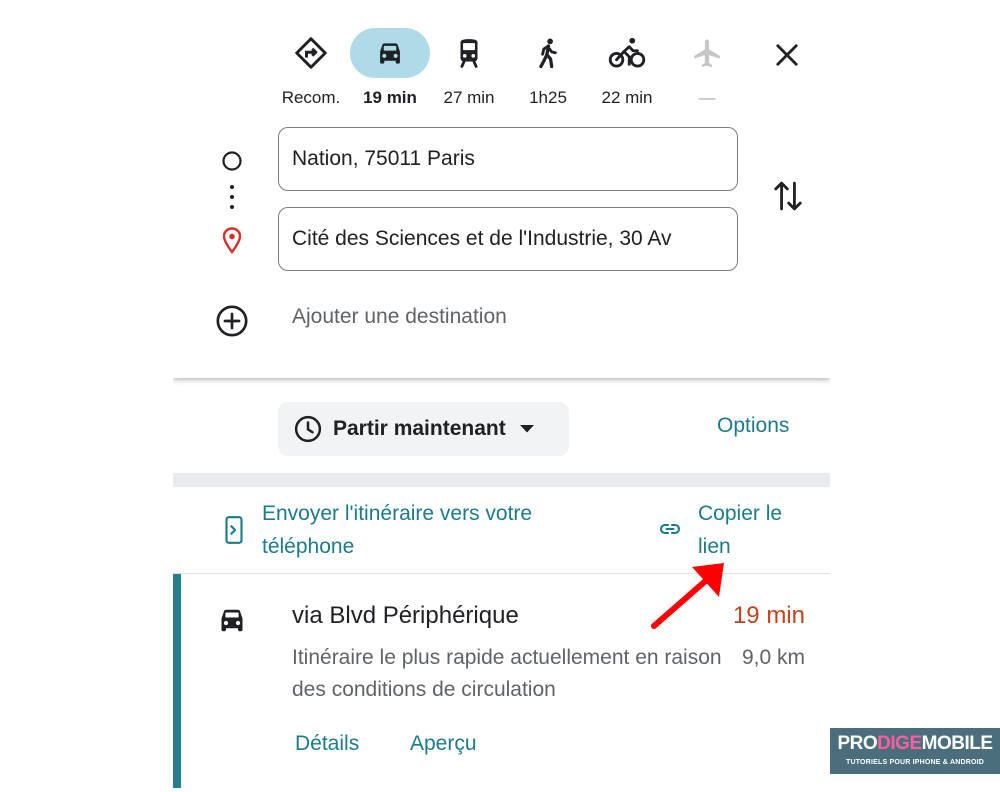 This screenshot has height=792, width=1000. I want to click on brand-logo-text: PRODIGEMOBILE, so click(915, 744).